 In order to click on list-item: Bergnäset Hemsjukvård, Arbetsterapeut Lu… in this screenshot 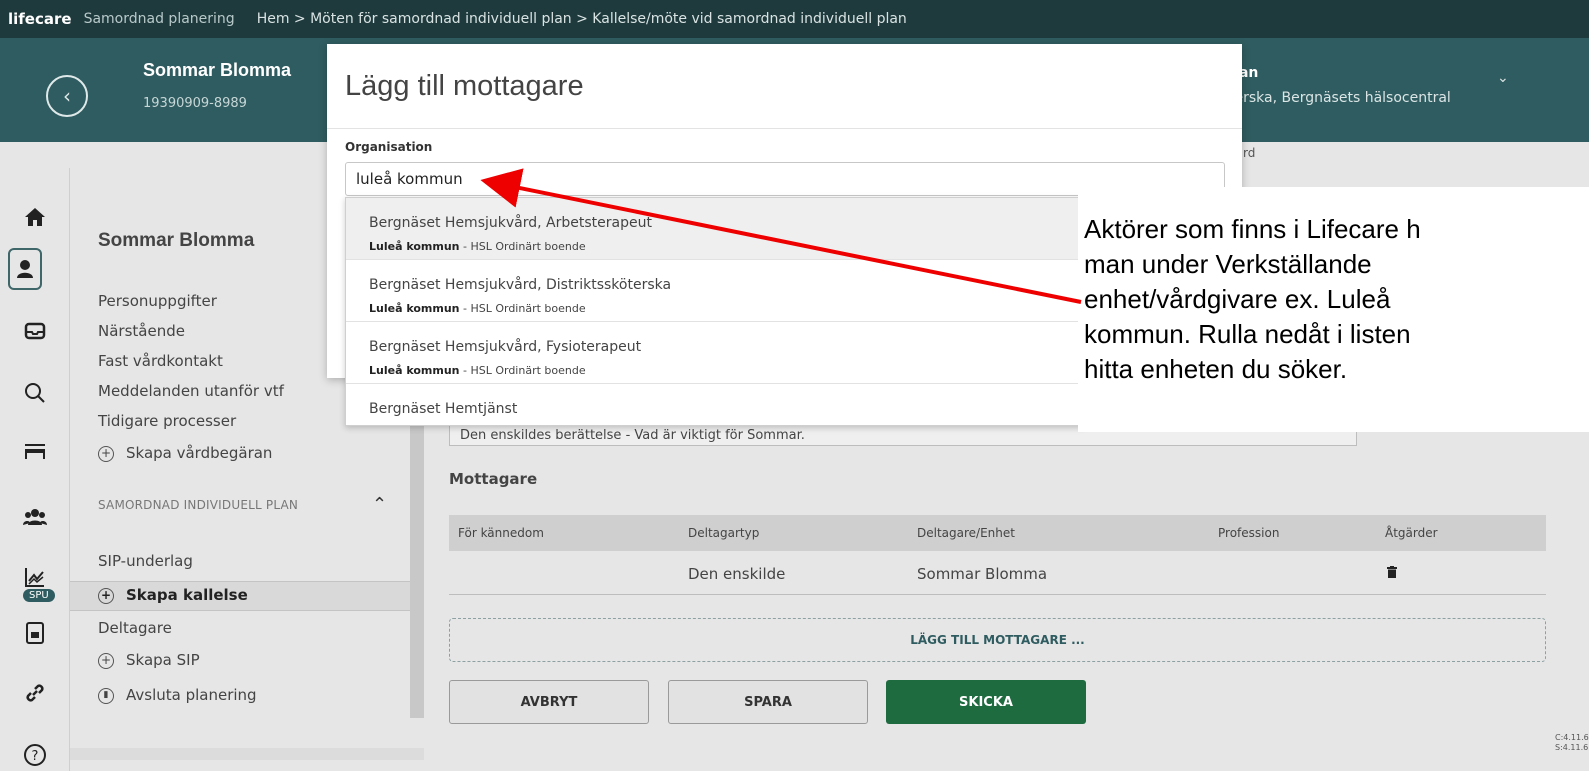, I will do `click(715, 229)`.